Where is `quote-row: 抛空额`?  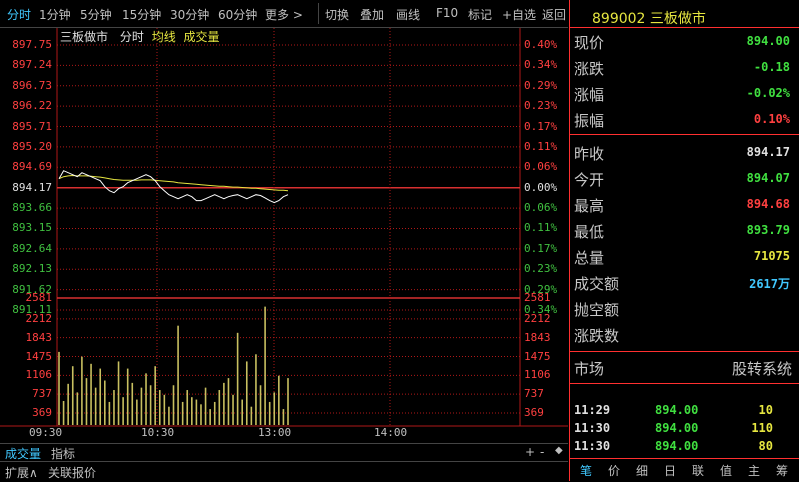
quote-row: 抛空额 is located at coordinates (684, 308).